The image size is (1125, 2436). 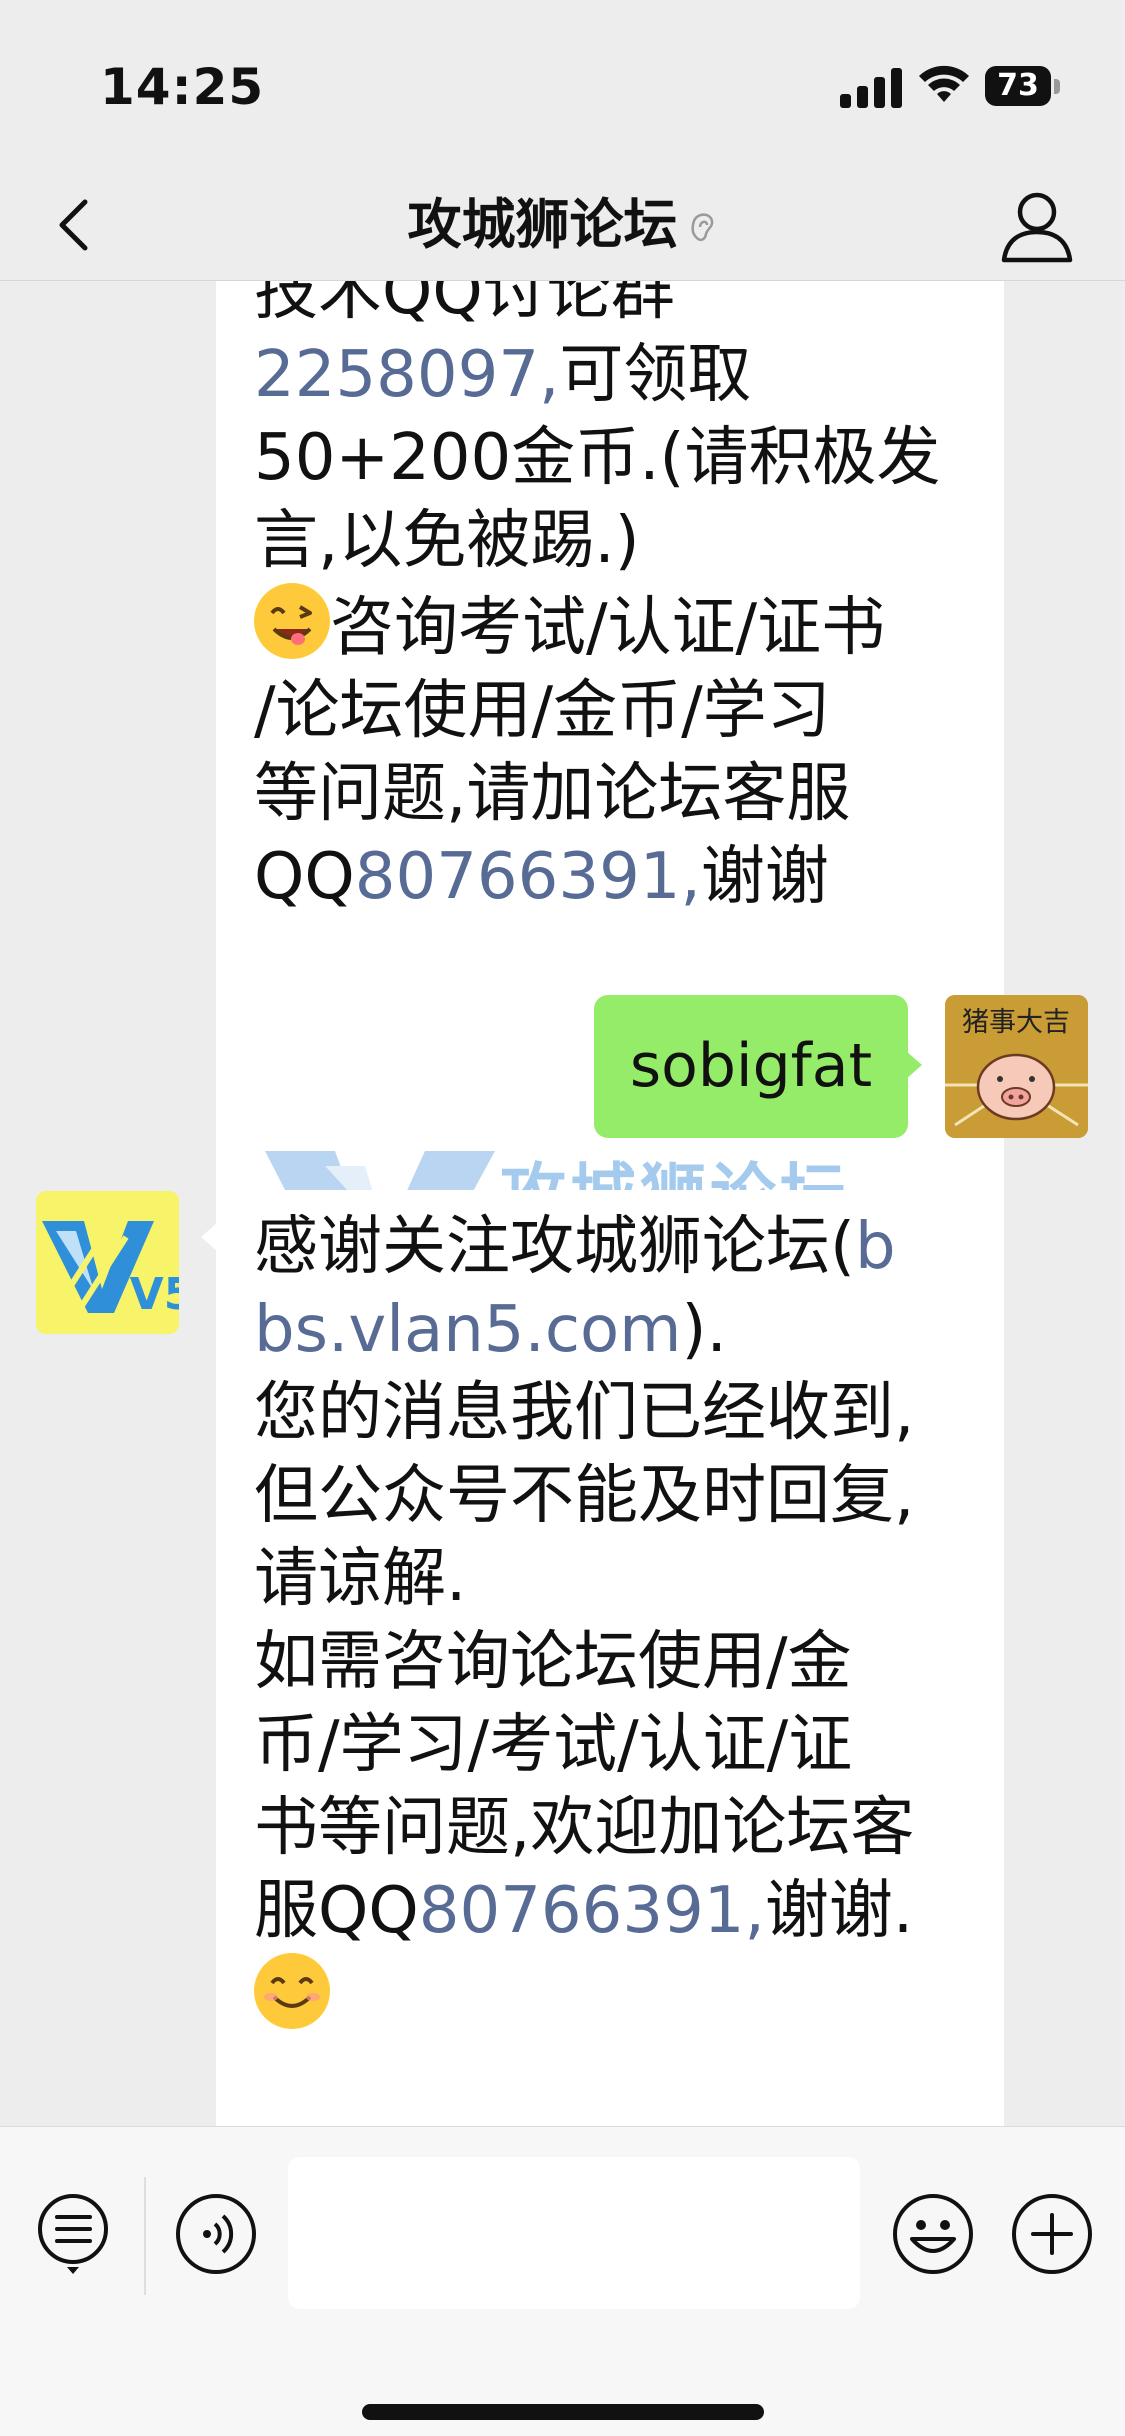 What do you see at coordinates (1018, 86) in the screenshot?
I see `battery-level: 73` at bounding box center [1018, 86].